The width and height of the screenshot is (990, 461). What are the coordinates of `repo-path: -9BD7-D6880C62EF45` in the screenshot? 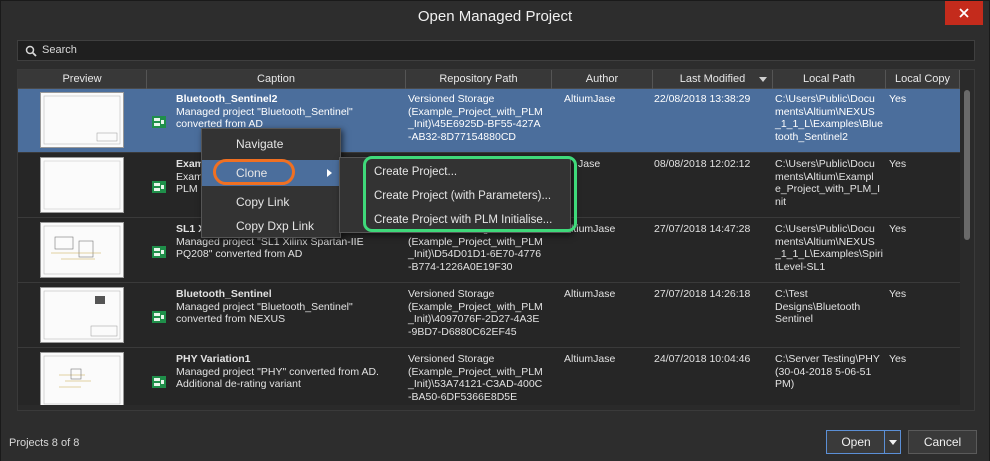 It's located at (462, 331).